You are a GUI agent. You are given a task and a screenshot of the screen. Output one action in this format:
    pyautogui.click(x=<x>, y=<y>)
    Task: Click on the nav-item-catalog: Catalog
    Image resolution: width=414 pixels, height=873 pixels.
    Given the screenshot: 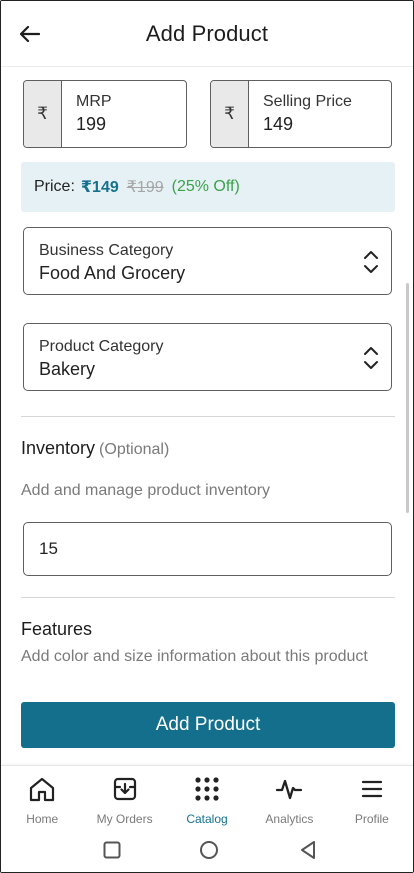 What is the action you would take?
    pyautogui.click(x=207, y=798)
    